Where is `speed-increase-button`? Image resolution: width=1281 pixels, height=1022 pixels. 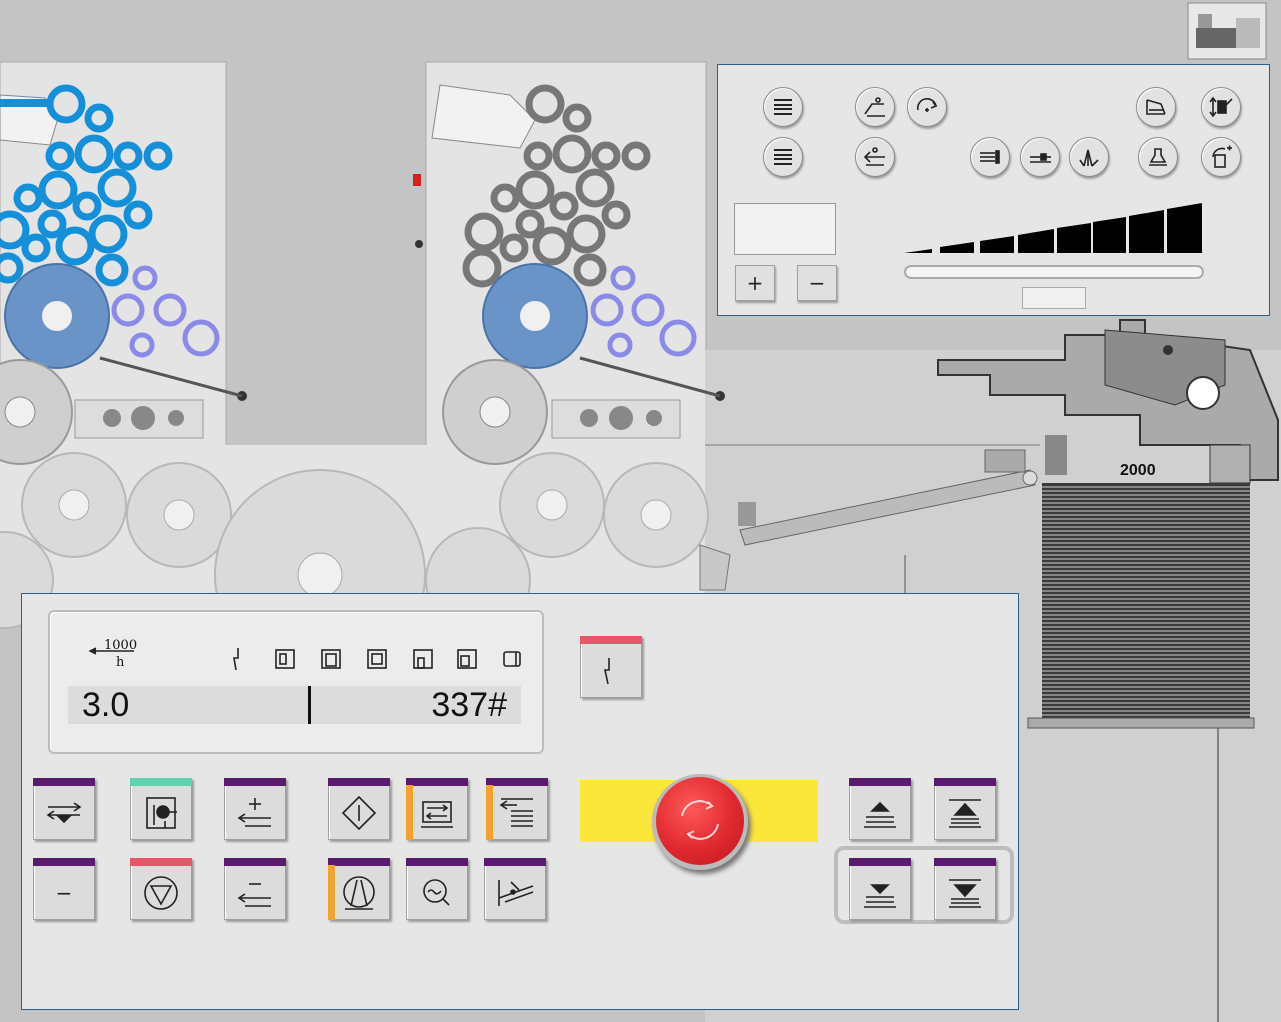
speed-increase-button is located at coordinates (255, 809).